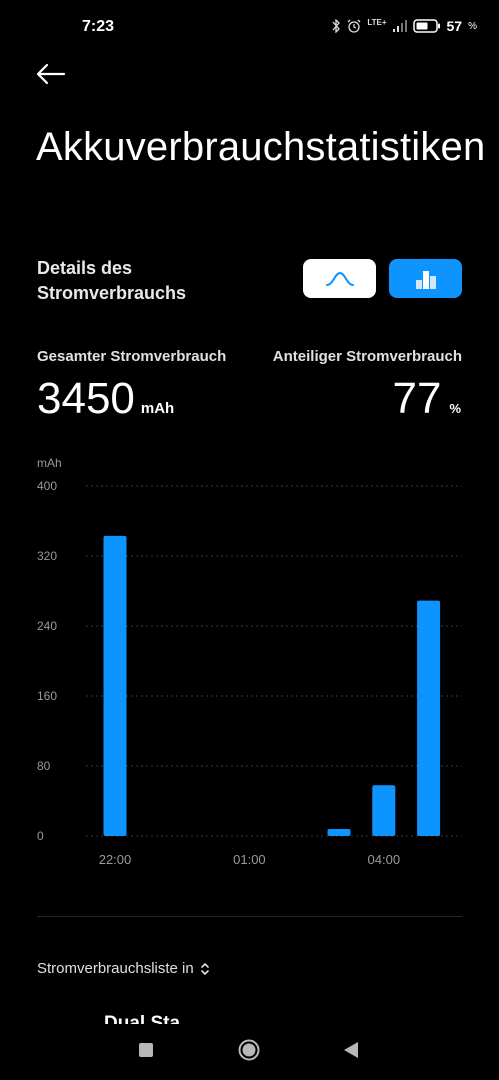 Image resolution: width=499 pixels, height=1080 pixels. I want to click on list-sort-selector: Stromverbrauchsliste in, so click(123, 968).